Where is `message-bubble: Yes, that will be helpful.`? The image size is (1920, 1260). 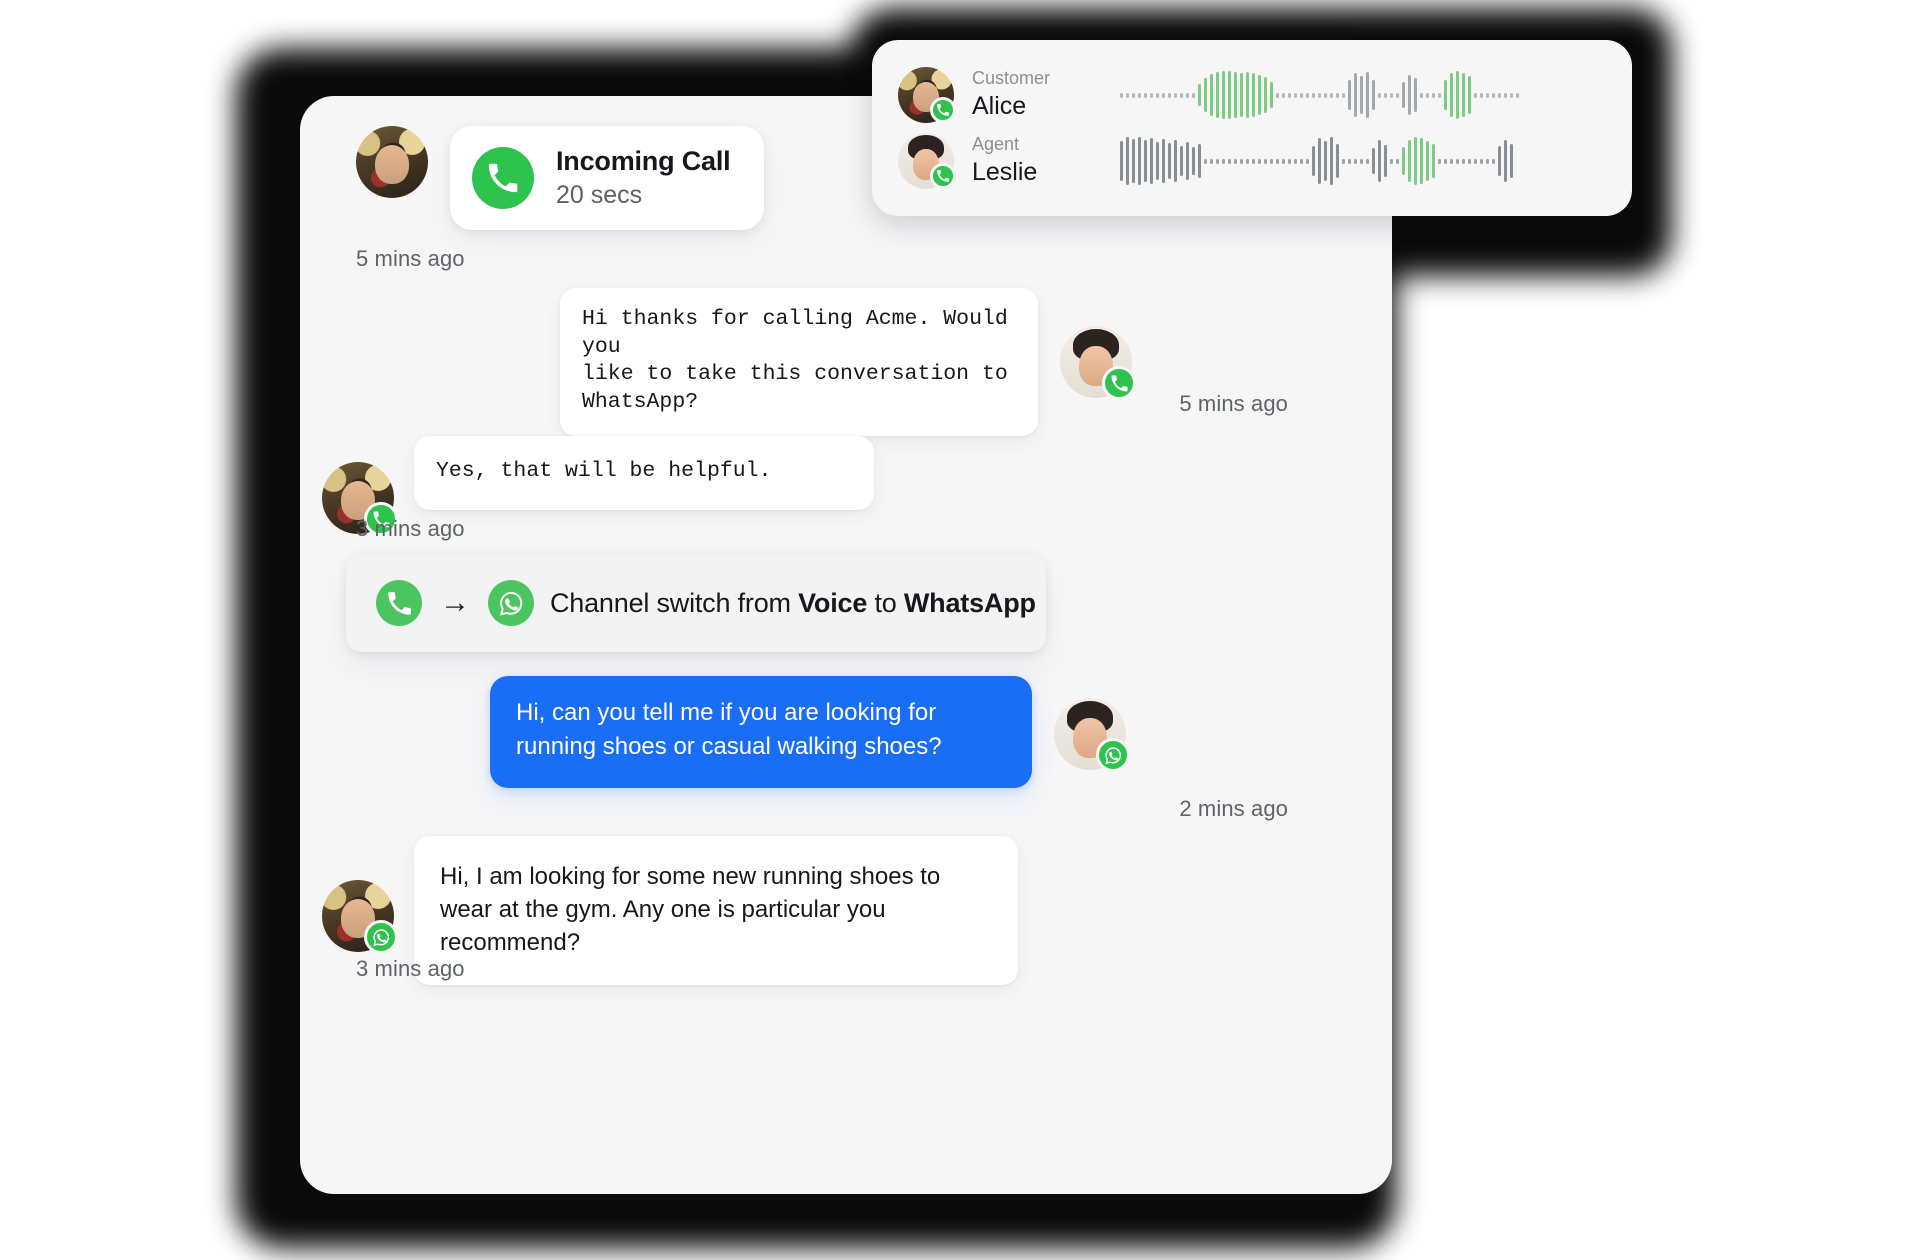 message-bubble: Yes, that will be helpful. is located at coordinates (644, 473).